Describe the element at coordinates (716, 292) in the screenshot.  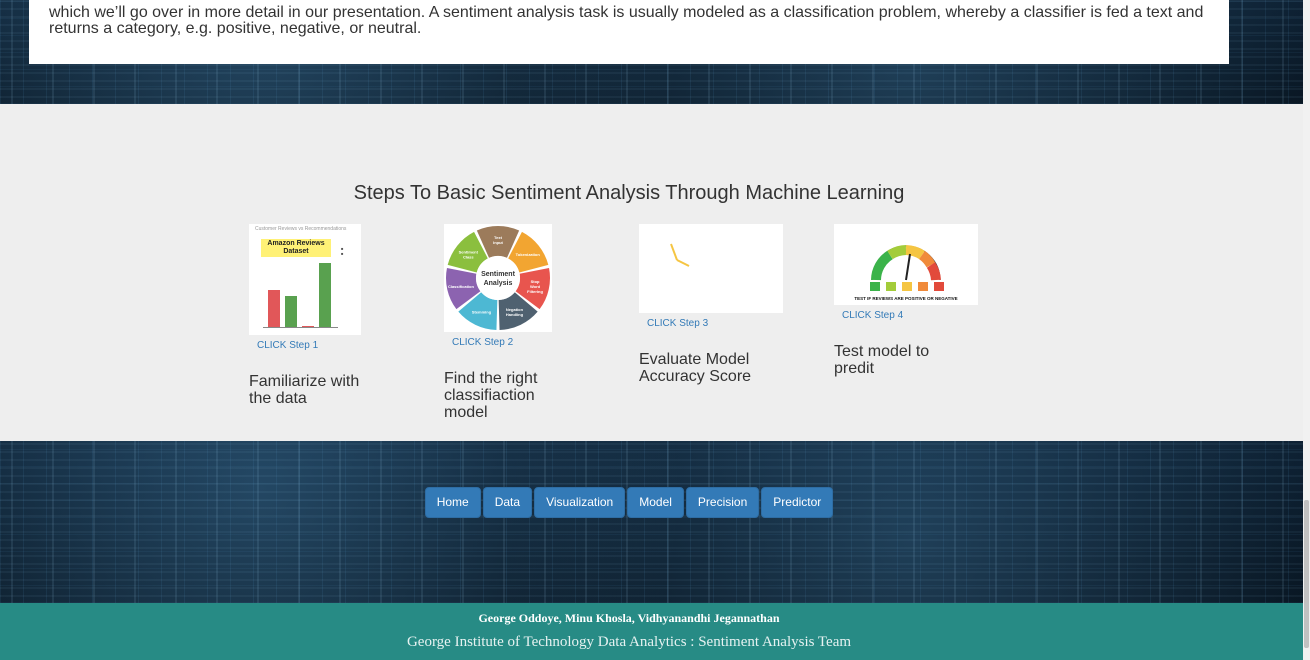
I see `step-3-image-line2: evaluate` at that location.